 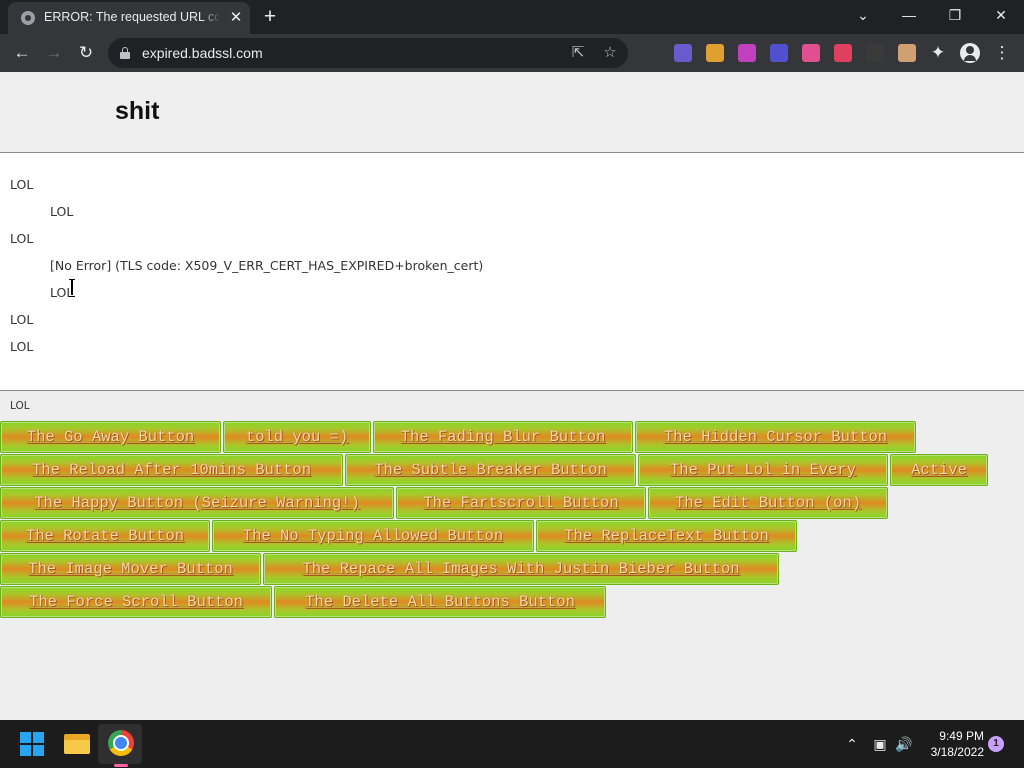 I want to click on fading-blur-button: The Fading Blur Button, so click(x=503, y=437).